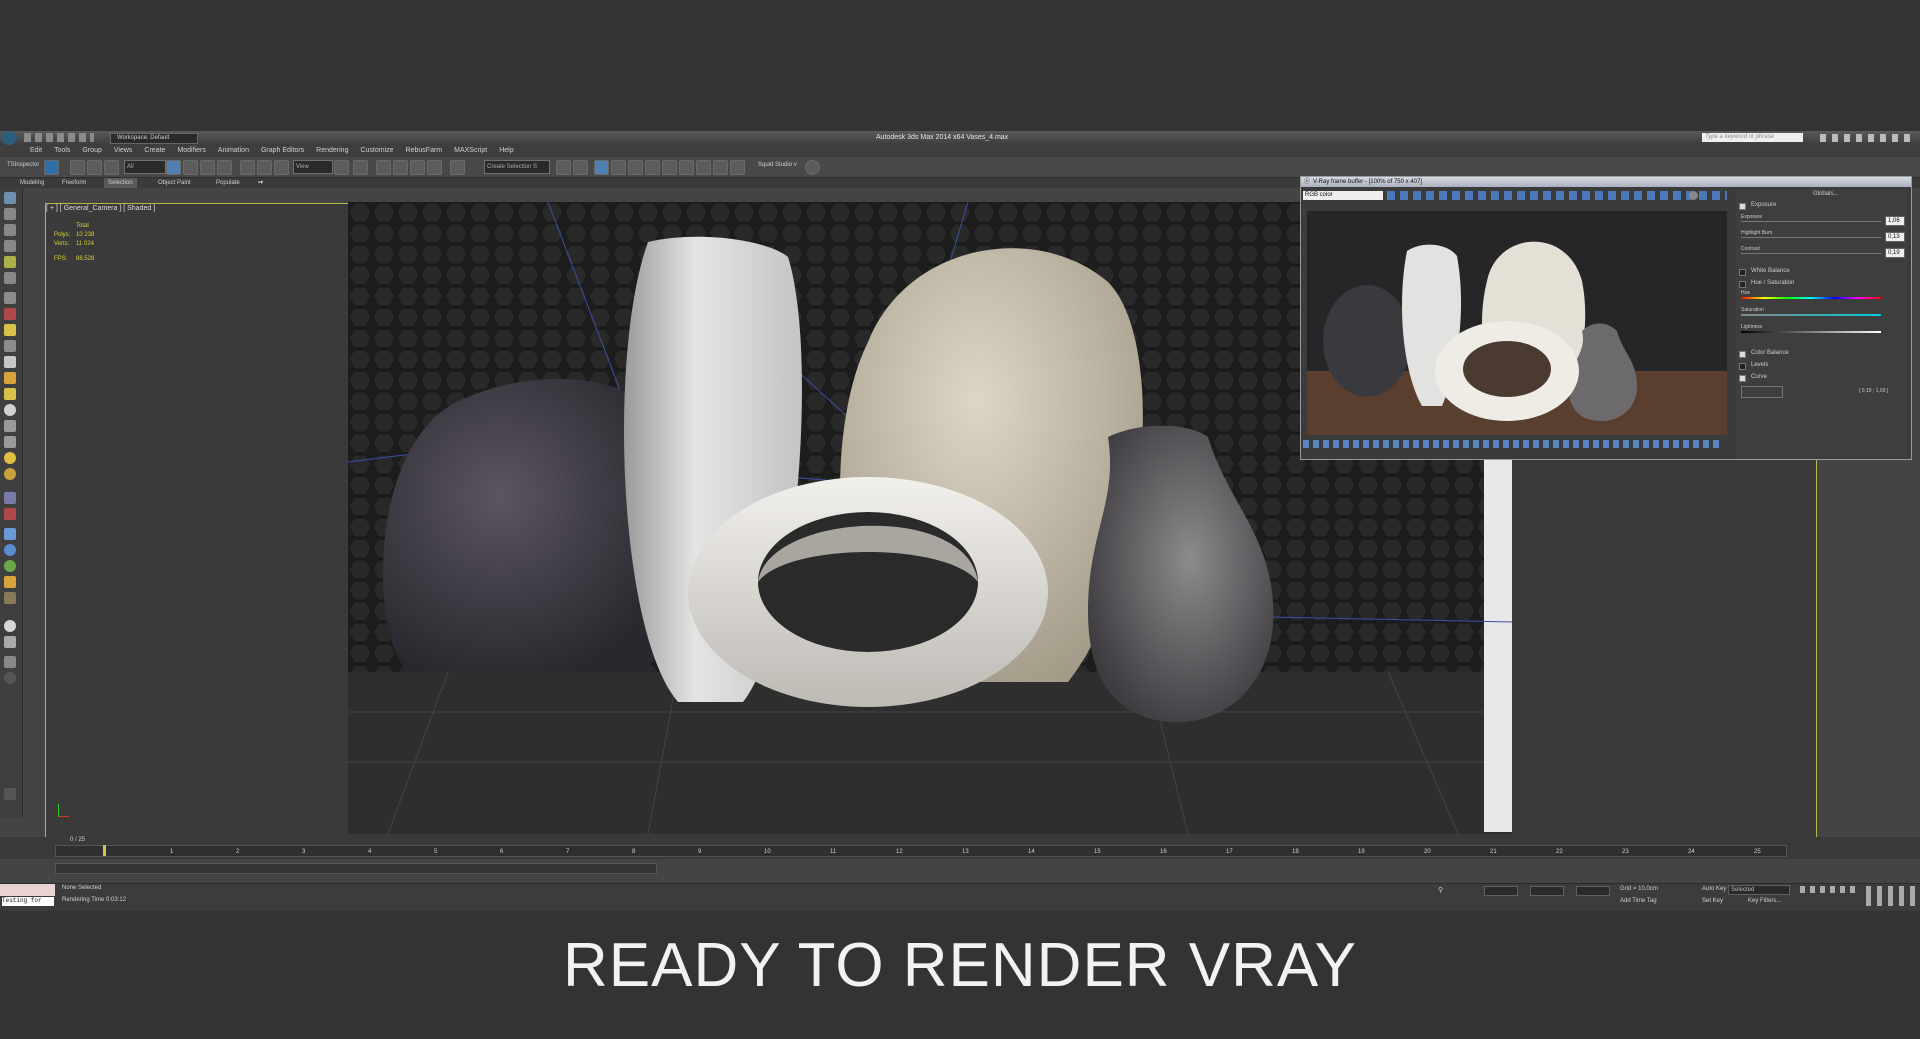 This screenshot has height=1039, width=1920. Describe the element at coordinates (10, 474) in the screenshot. I see `torus-icon` at that location.